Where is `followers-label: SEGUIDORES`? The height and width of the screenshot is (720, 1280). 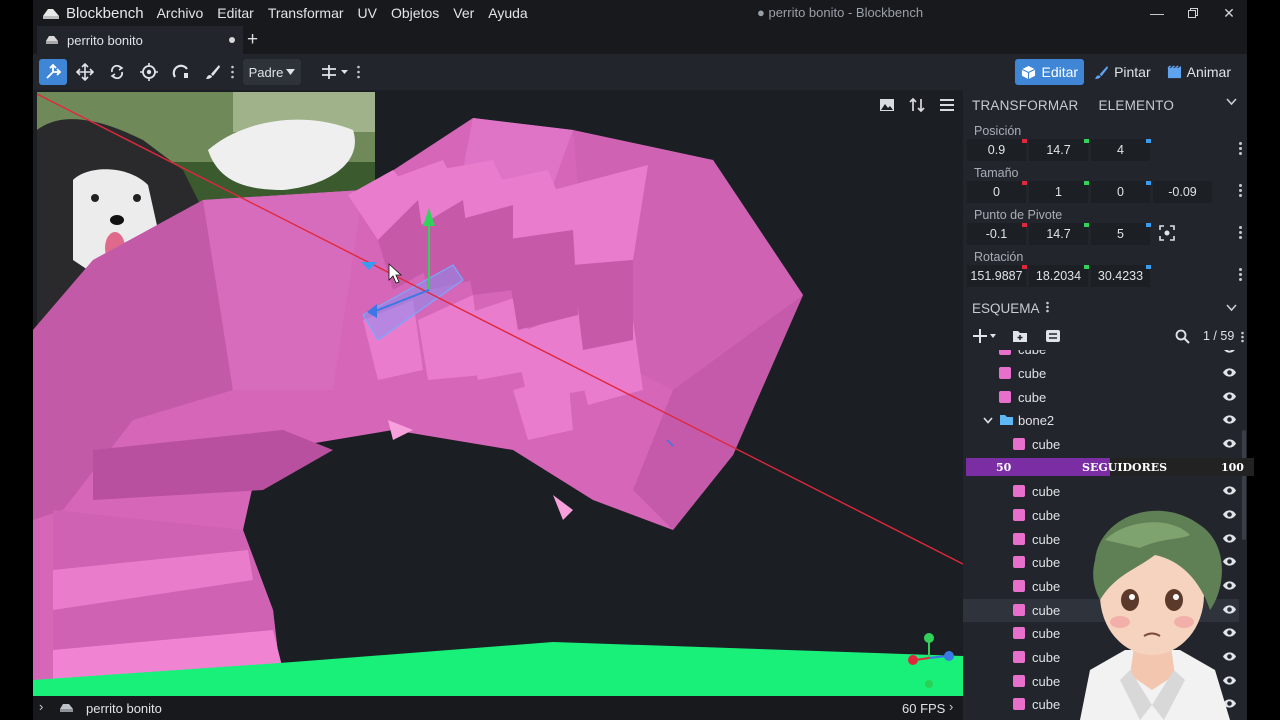
followers-label: SEGUIDORES is located at coordinates (1125, 467).